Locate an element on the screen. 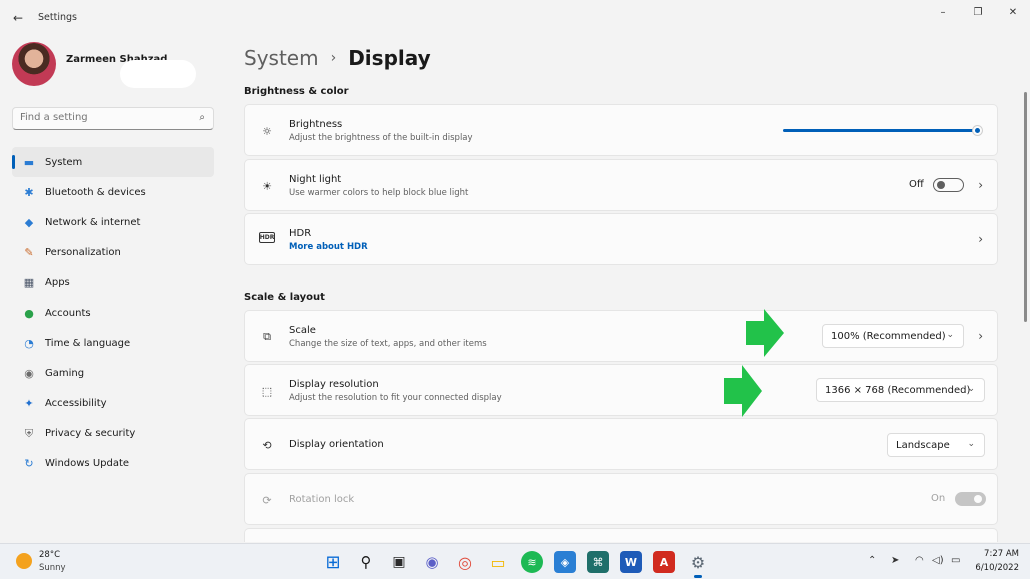  breadcrumb-parent: System is located at coordinates (281, 58).